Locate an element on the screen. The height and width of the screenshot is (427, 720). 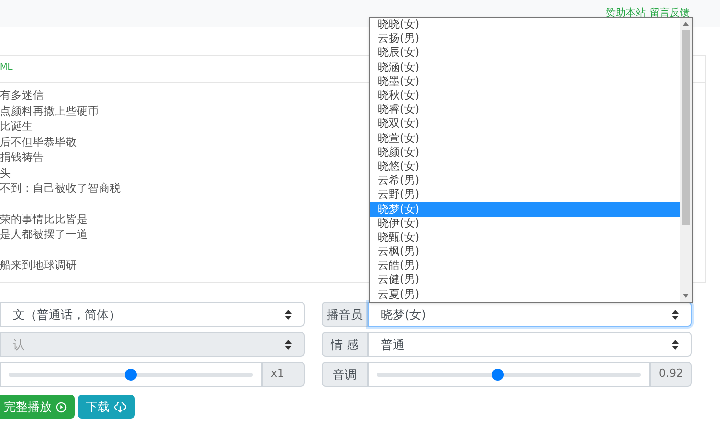
dropdown-option: 云皓(男) is located at coordinates (525, 266).